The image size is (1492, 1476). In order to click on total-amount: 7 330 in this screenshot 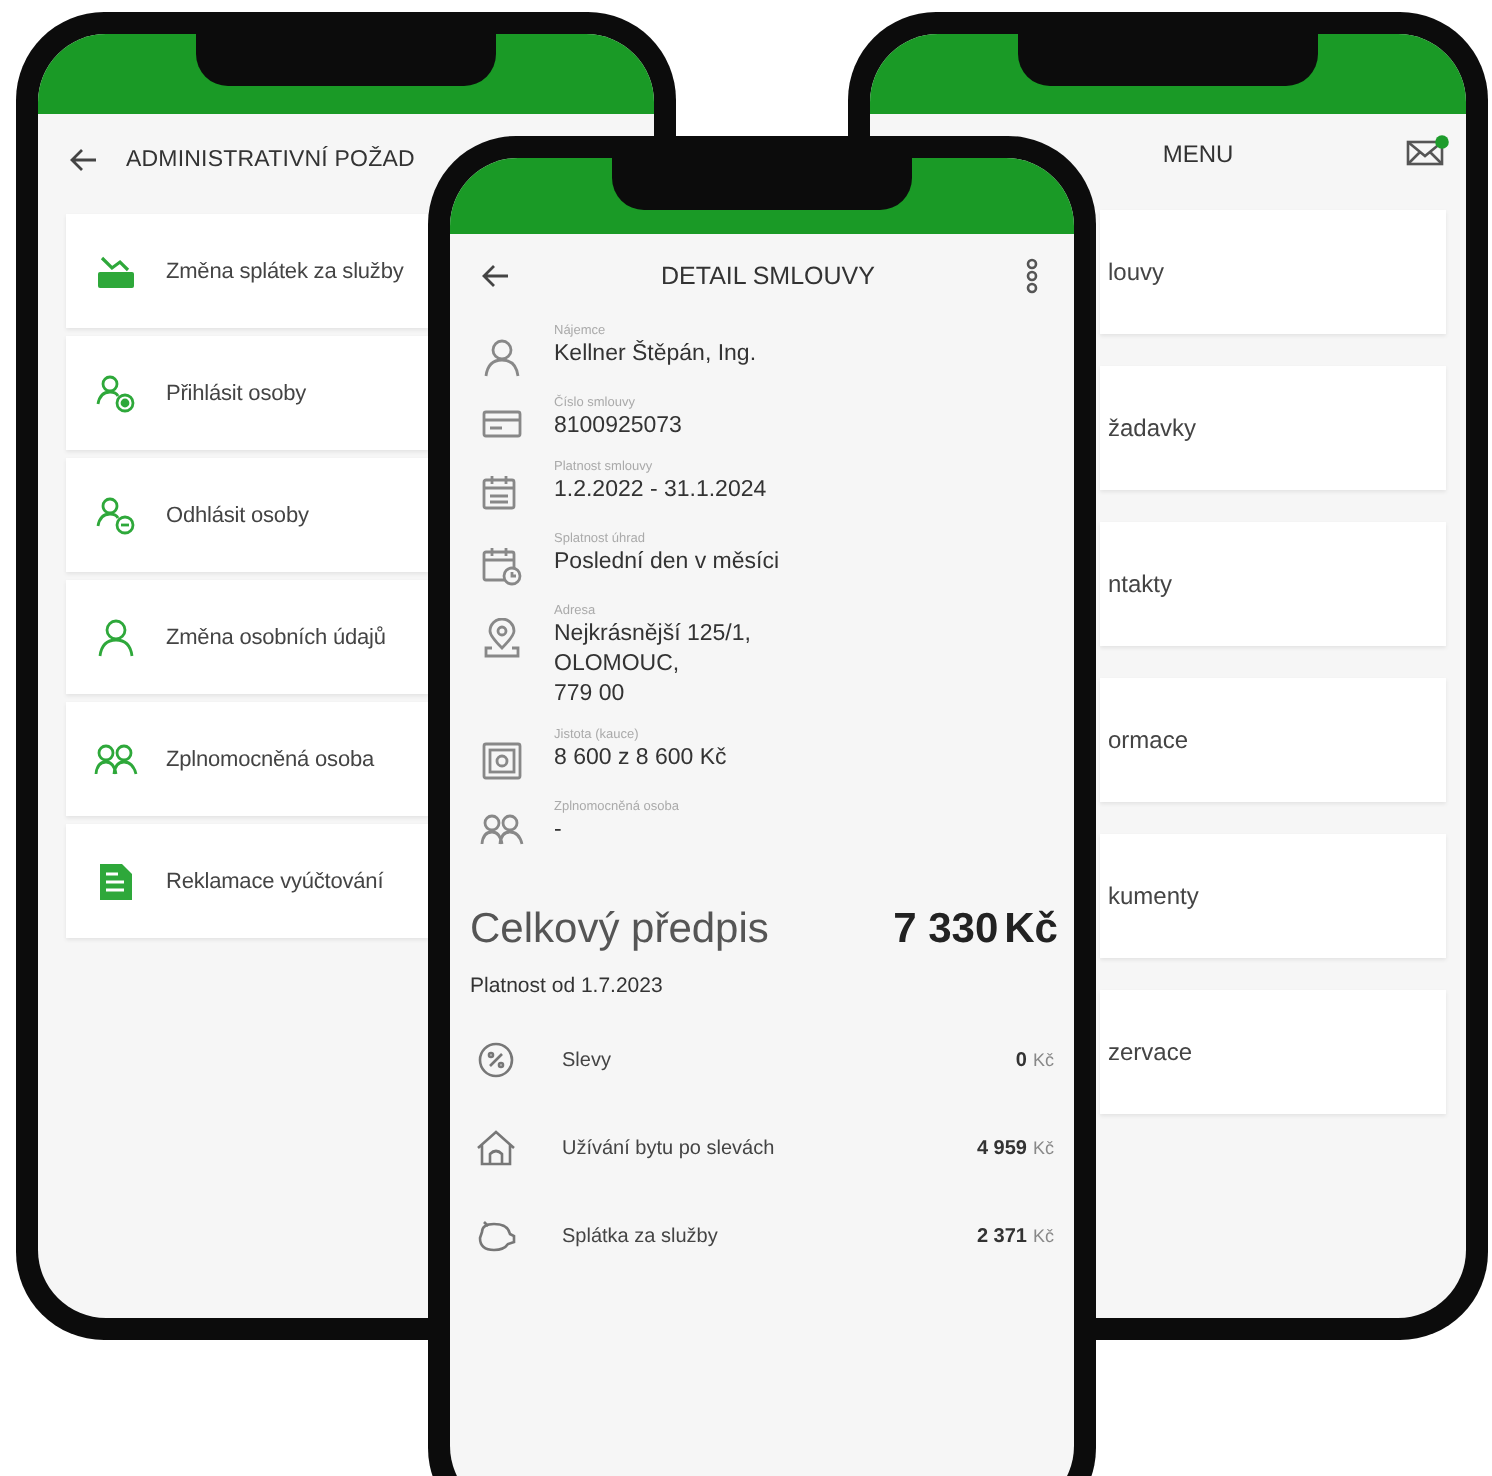, I will do `click(946, 930)`.